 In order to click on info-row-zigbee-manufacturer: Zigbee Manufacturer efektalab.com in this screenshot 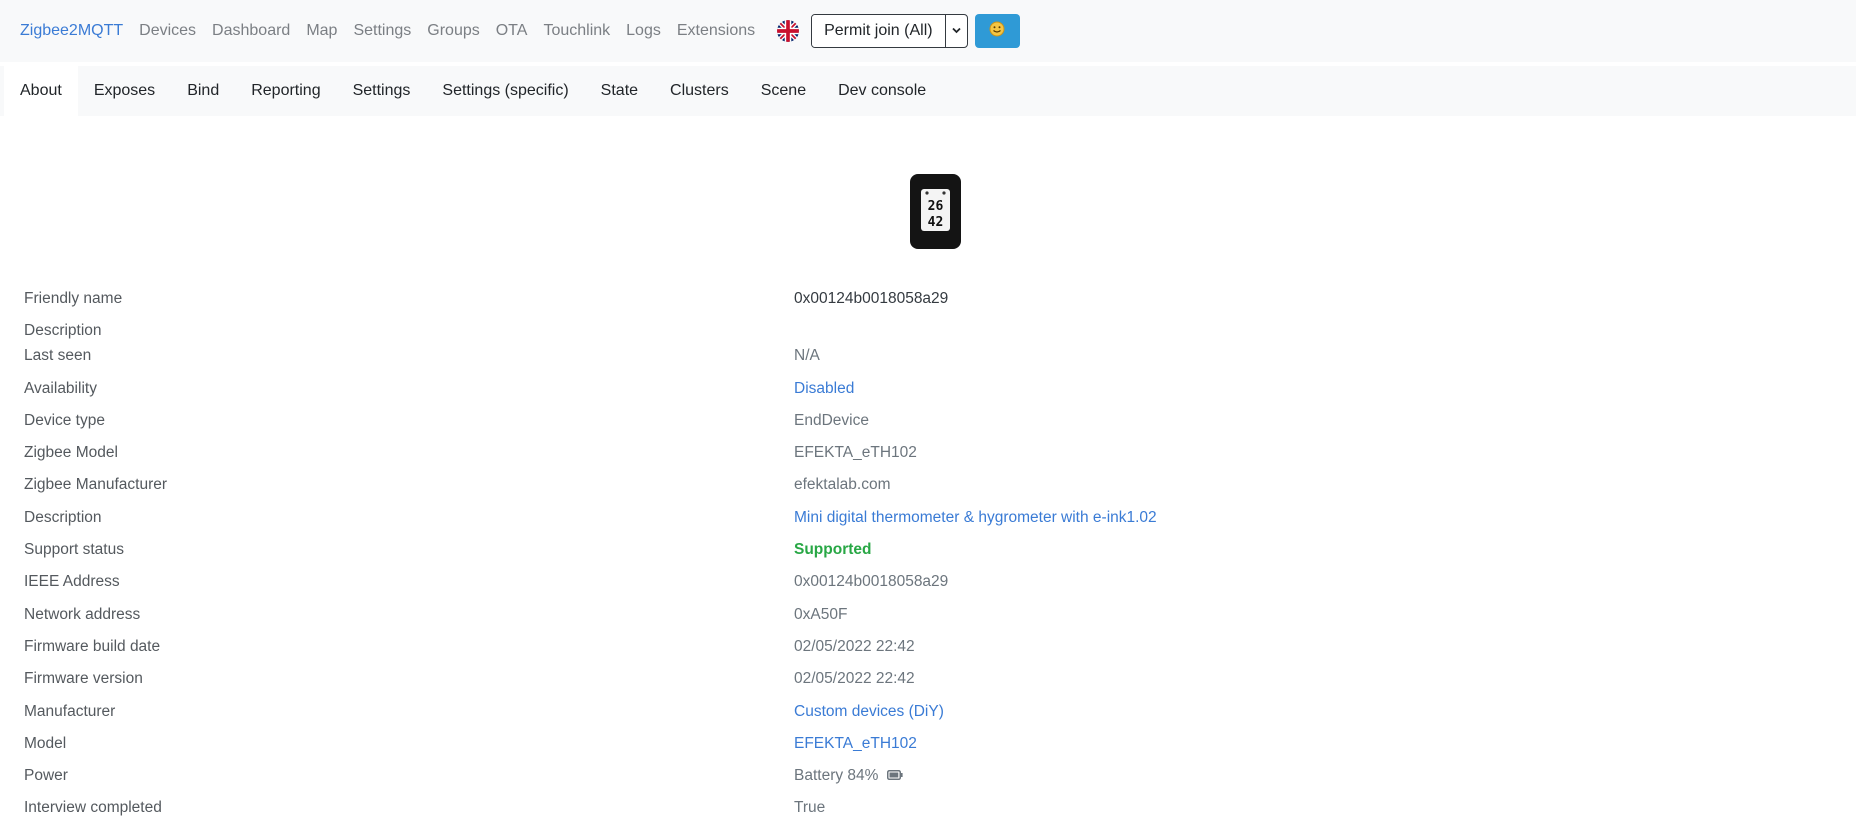, I will do `click(924, 484)`.